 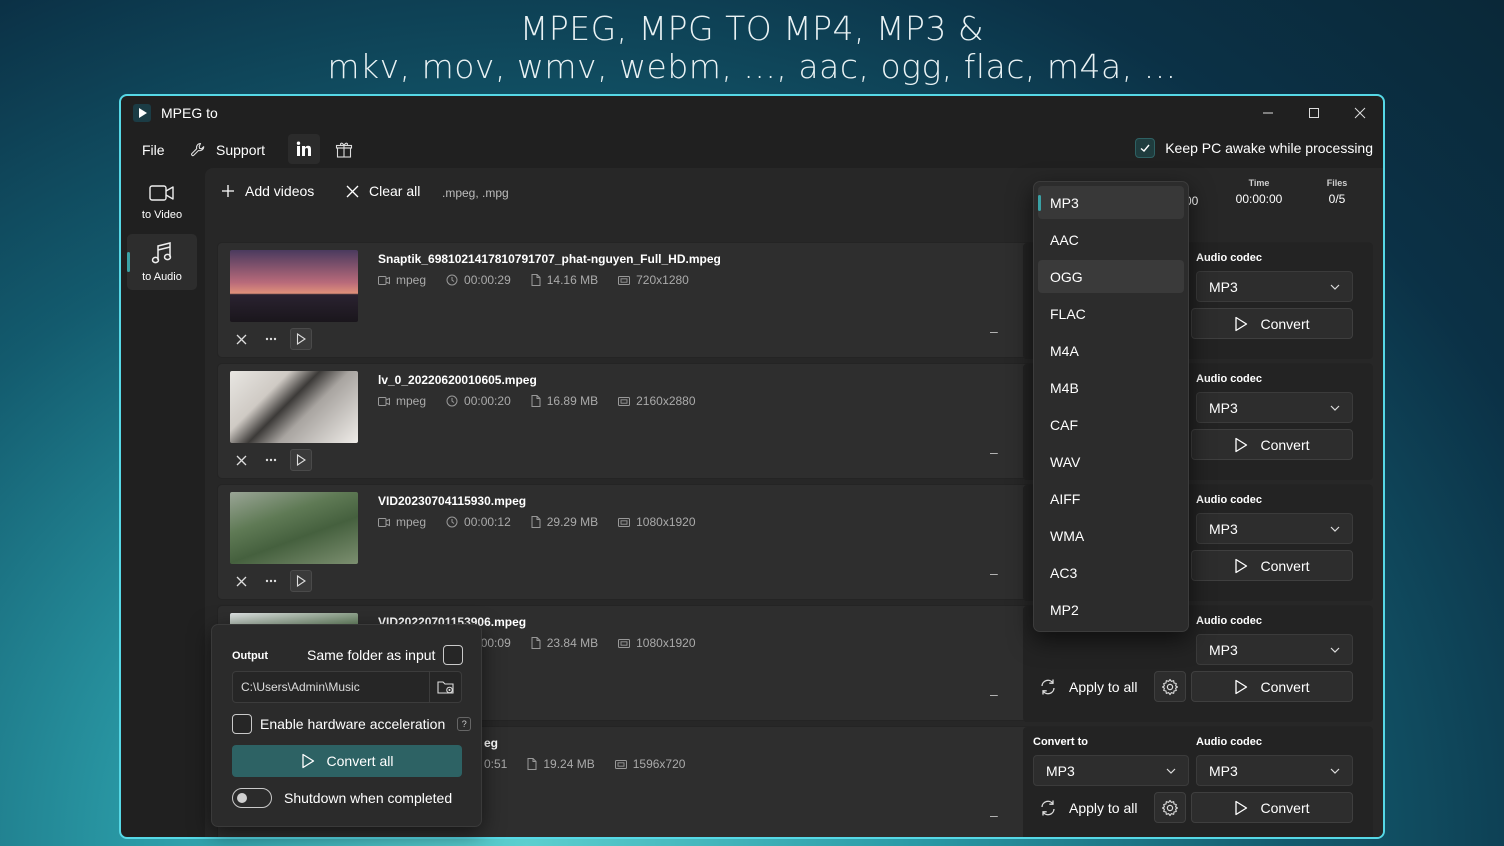 What do you see at coordinates (344, 150) in the screenshot?
I see `gift-button` at bounding box center [344, 150].